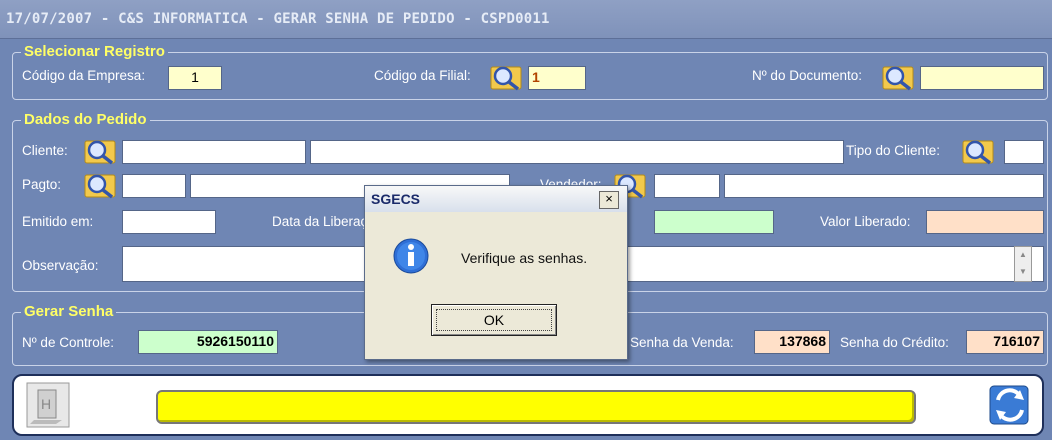  What do you see at coordinates (422, 75) in the screenshot?
I see `filial-label: Código da Filial:` at bounding box center [422, 75].